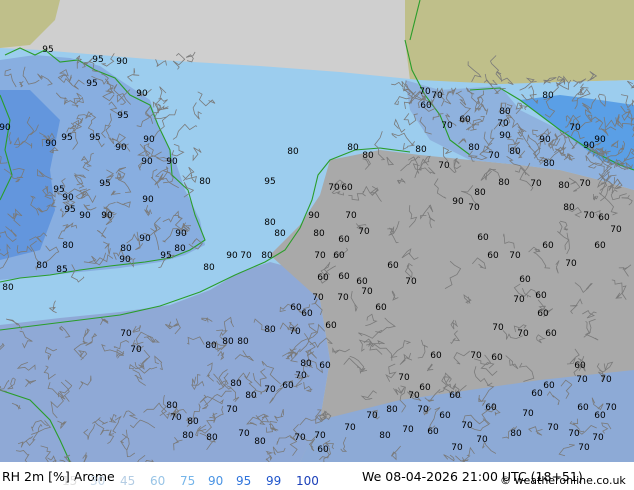 This screenshot has width=634, height=490. Describe the element at coordinates (216, 481) in the screenshot. I see `legend-value-90: 90` at that location.